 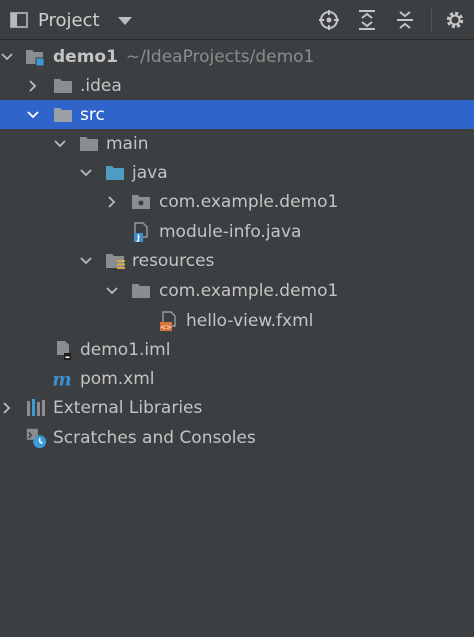 I want to click on tree-item-scratches: Scratches and Consoles, so click(x=237, y=437).